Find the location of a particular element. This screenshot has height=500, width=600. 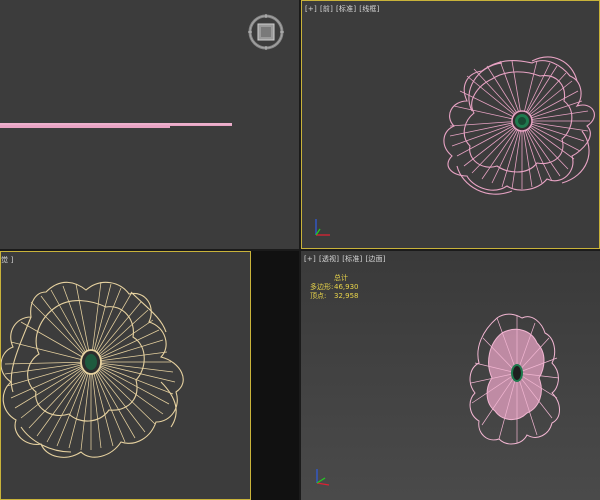

viewcube-icon is located at coordinates (266, 32).